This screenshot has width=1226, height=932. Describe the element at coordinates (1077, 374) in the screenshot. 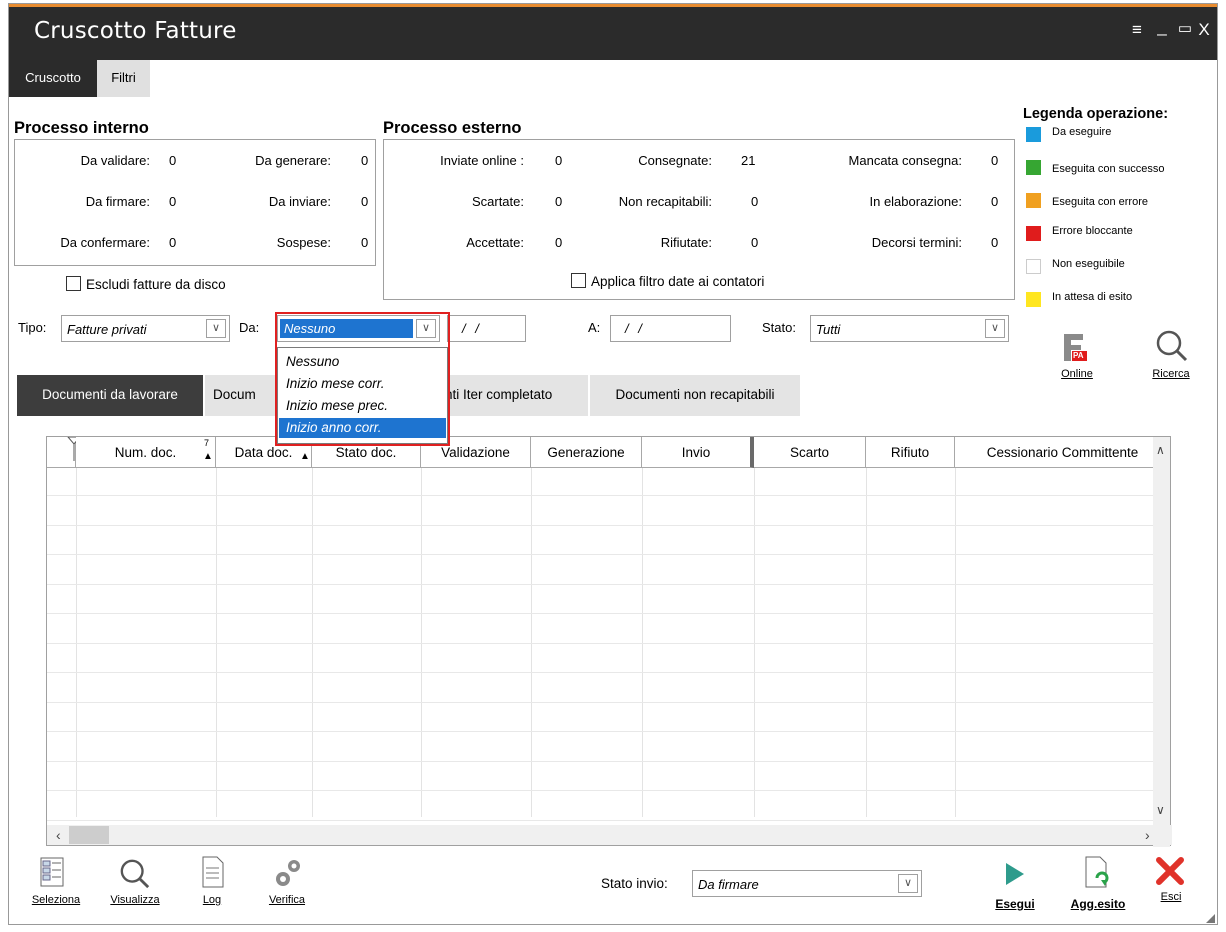

I see `online-button: Online` at that location.